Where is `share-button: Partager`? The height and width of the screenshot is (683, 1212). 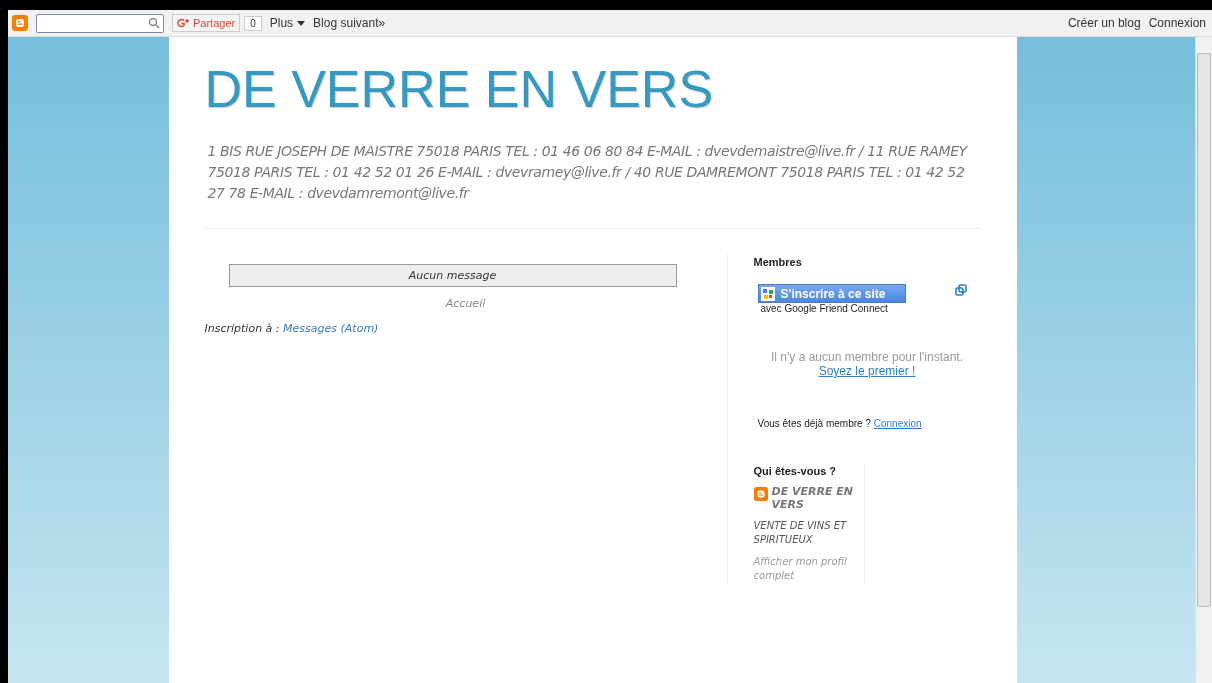 share-button: Partager is located at coordinates (206, 23).